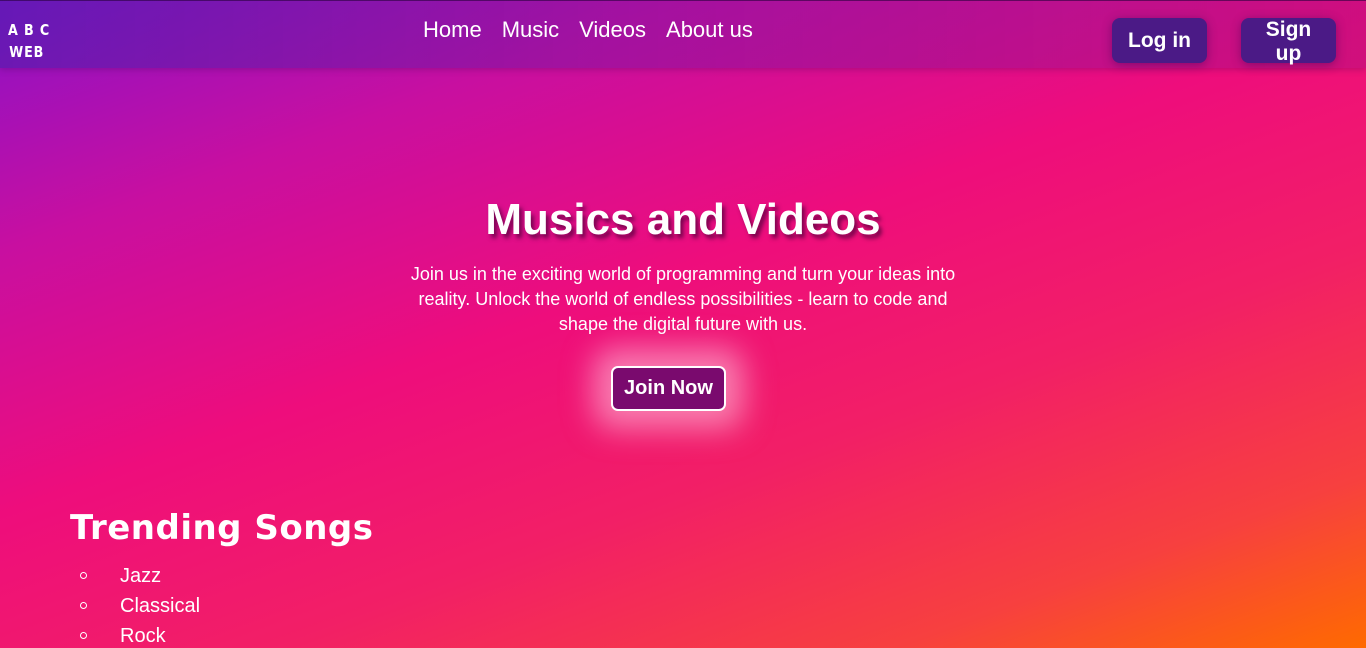 Image resolution: width=1366 pixels, height=648 pixels. I want to click on nav-link-home: Home, so click(452, 30).